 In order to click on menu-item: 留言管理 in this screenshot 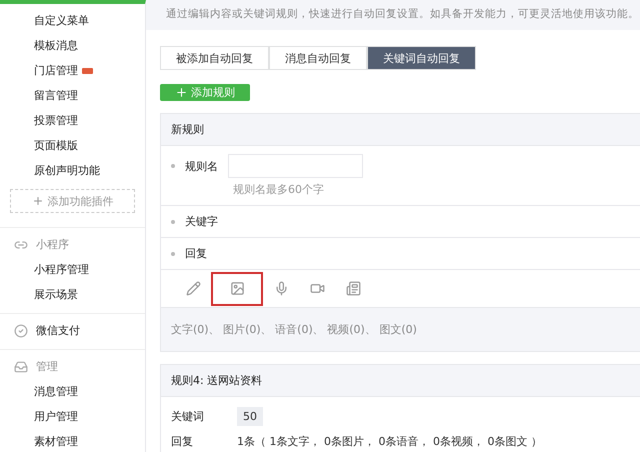, I will do `click(72, 95)`.